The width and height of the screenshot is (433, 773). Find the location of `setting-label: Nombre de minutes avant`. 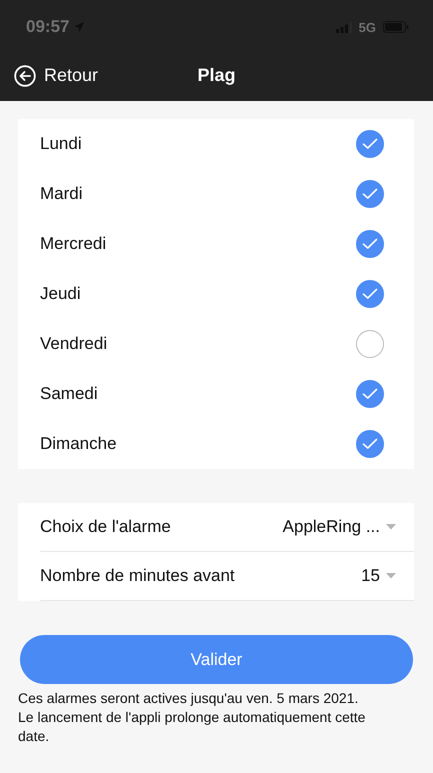

setting-label: Nombre de minutes avant is located at coordinates (137, 576).